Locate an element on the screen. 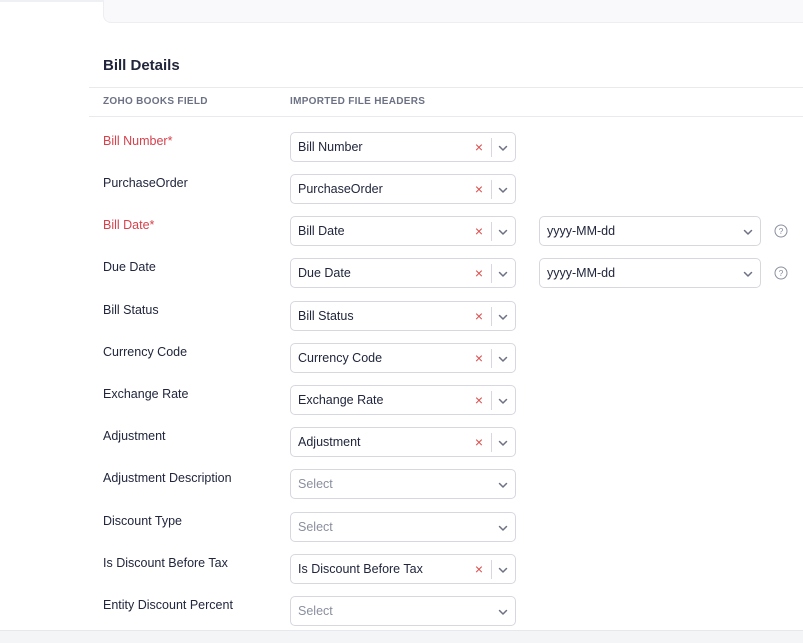 The image size is (803, 643). file-header-select: Exchange Rate × is located at coordinates (403, 400).